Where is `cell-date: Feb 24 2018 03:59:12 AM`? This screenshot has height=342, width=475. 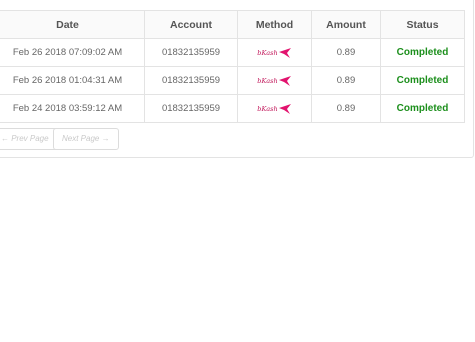 cell-date: Feb 24 2018 03:59:12 AM is located at coordinates (72, 108).